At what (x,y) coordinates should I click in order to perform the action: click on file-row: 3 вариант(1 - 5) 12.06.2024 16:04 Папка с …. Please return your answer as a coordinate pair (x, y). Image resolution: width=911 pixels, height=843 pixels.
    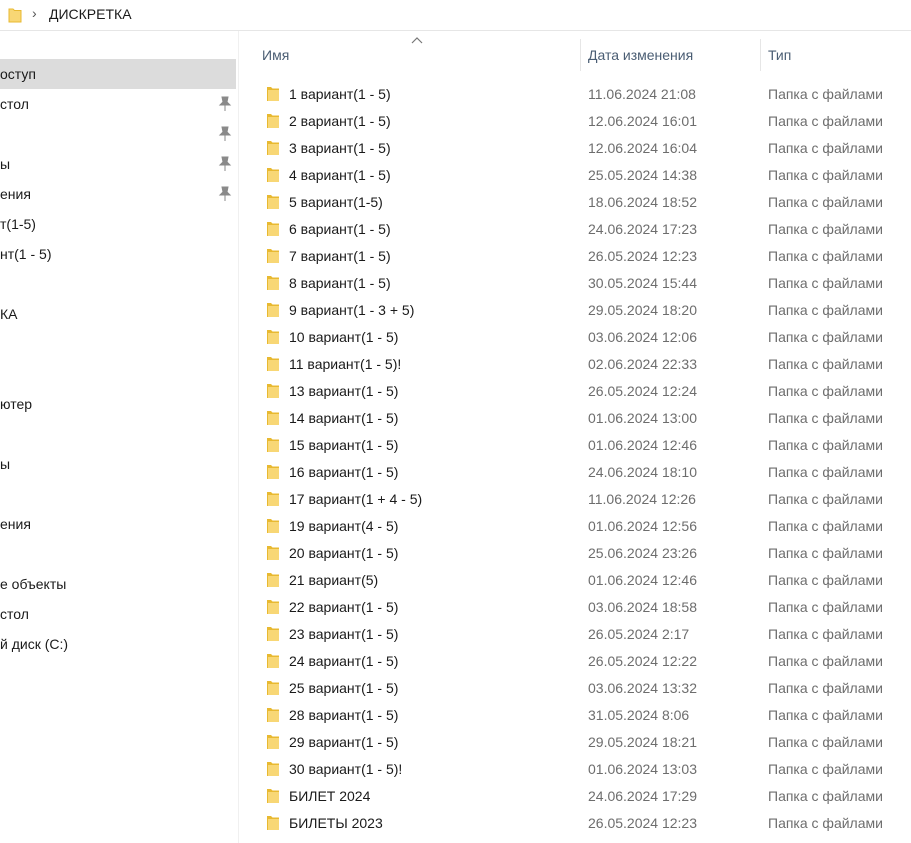
    Looking at the image, I should click on (575, 147).